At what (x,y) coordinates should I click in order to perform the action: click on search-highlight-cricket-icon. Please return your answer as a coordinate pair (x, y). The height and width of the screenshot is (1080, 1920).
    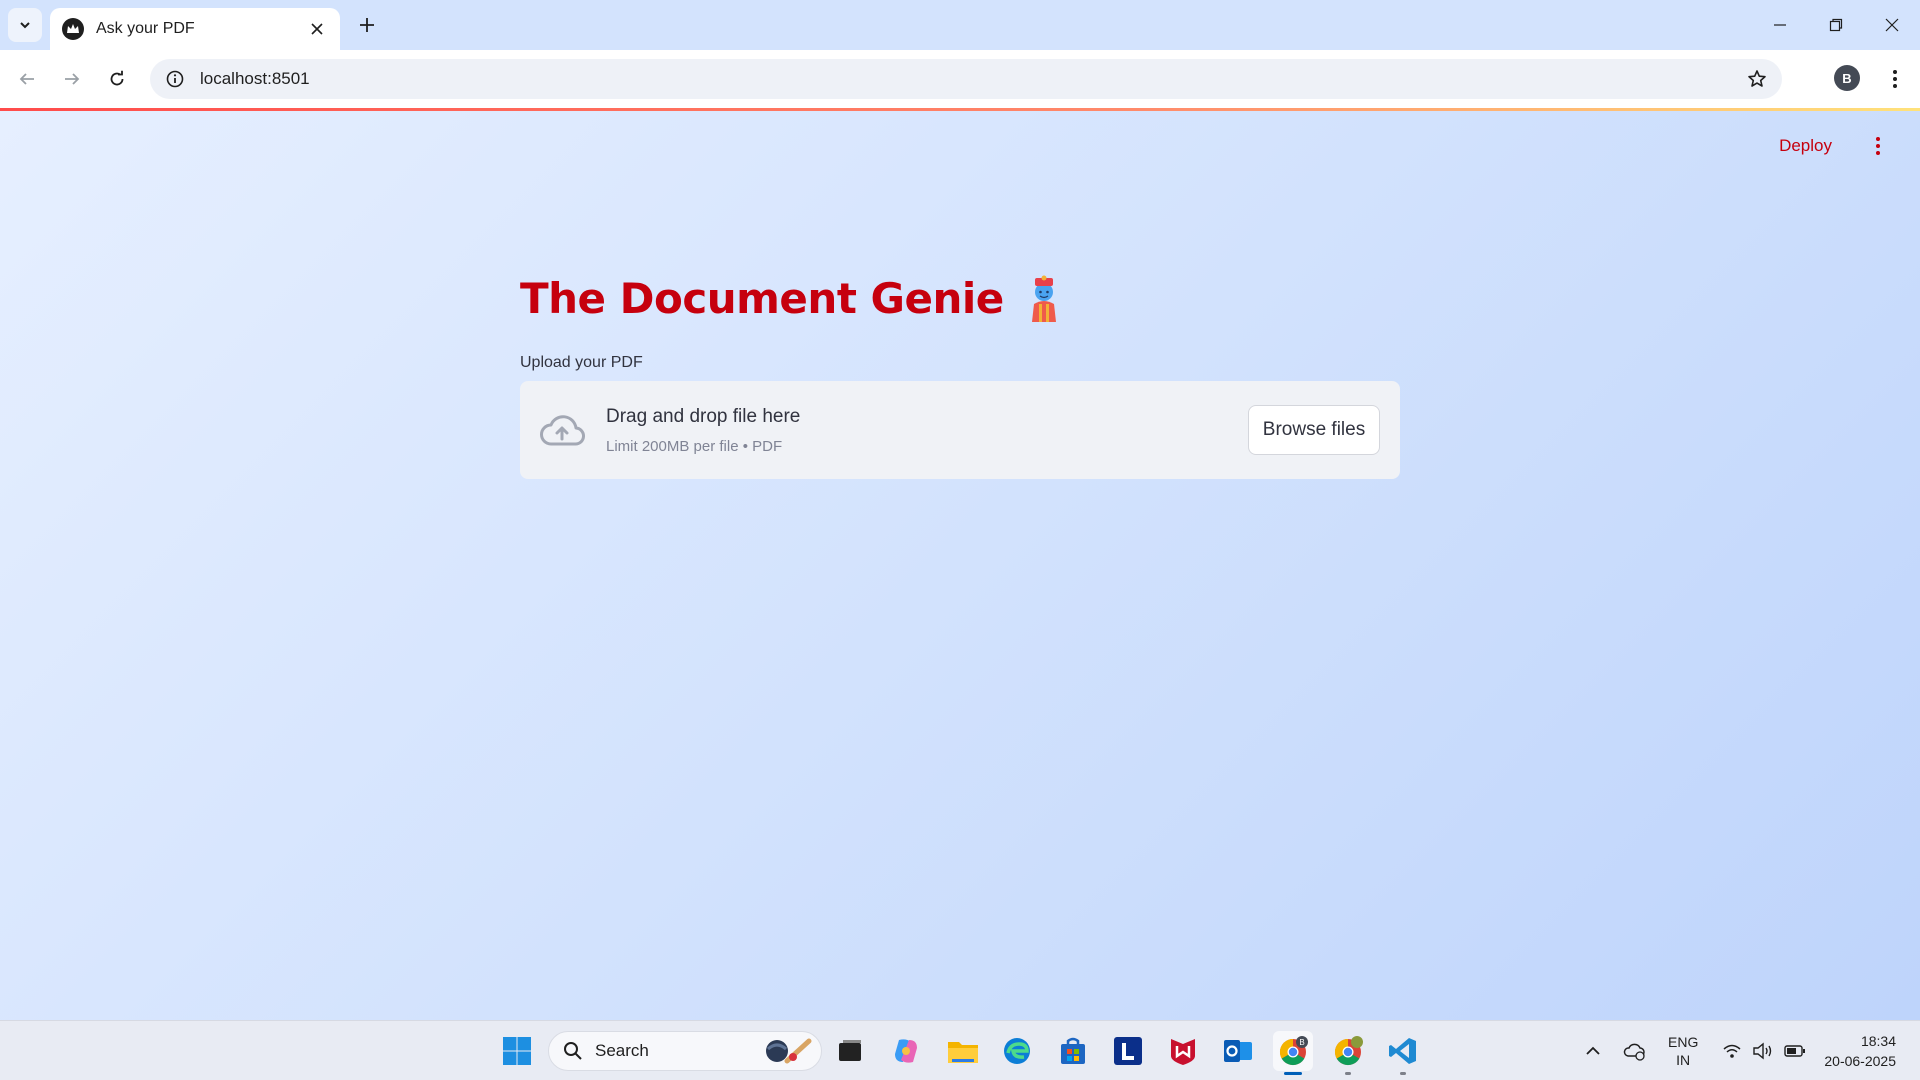
    Looking at the image, I should click on (789, 1051).